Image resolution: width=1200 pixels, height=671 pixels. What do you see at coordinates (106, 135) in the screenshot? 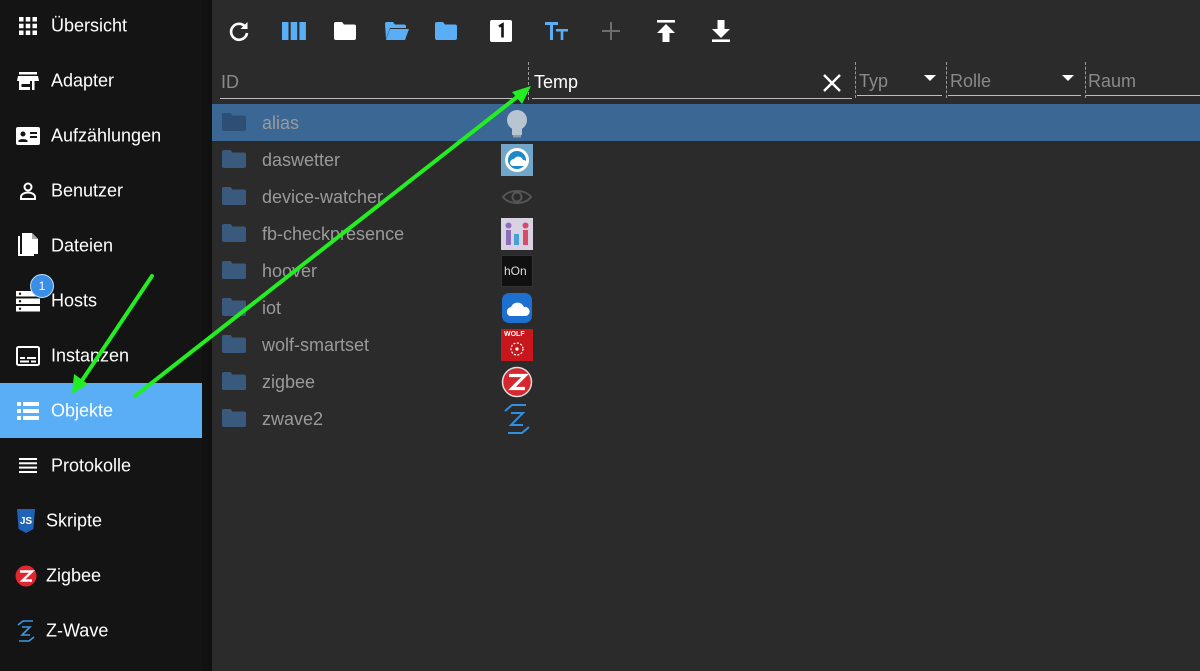
I see `sidebar-item-label: Aufzählungen` at bounding box center [106, 135].